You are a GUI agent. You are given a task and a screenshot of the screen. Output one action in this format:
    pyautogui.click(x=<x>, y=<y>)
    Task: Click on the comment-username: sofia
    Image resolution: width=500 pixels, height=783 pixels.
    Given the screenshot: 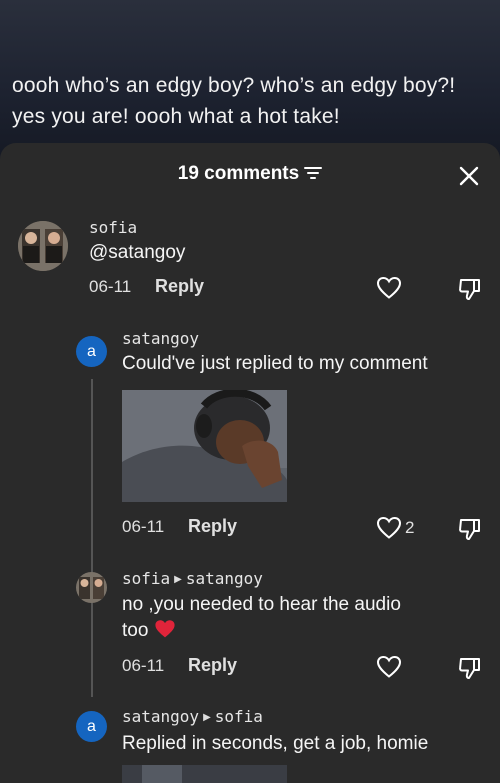 What is the action you would take?
    pyautogui.click(x=113, y=227)
    